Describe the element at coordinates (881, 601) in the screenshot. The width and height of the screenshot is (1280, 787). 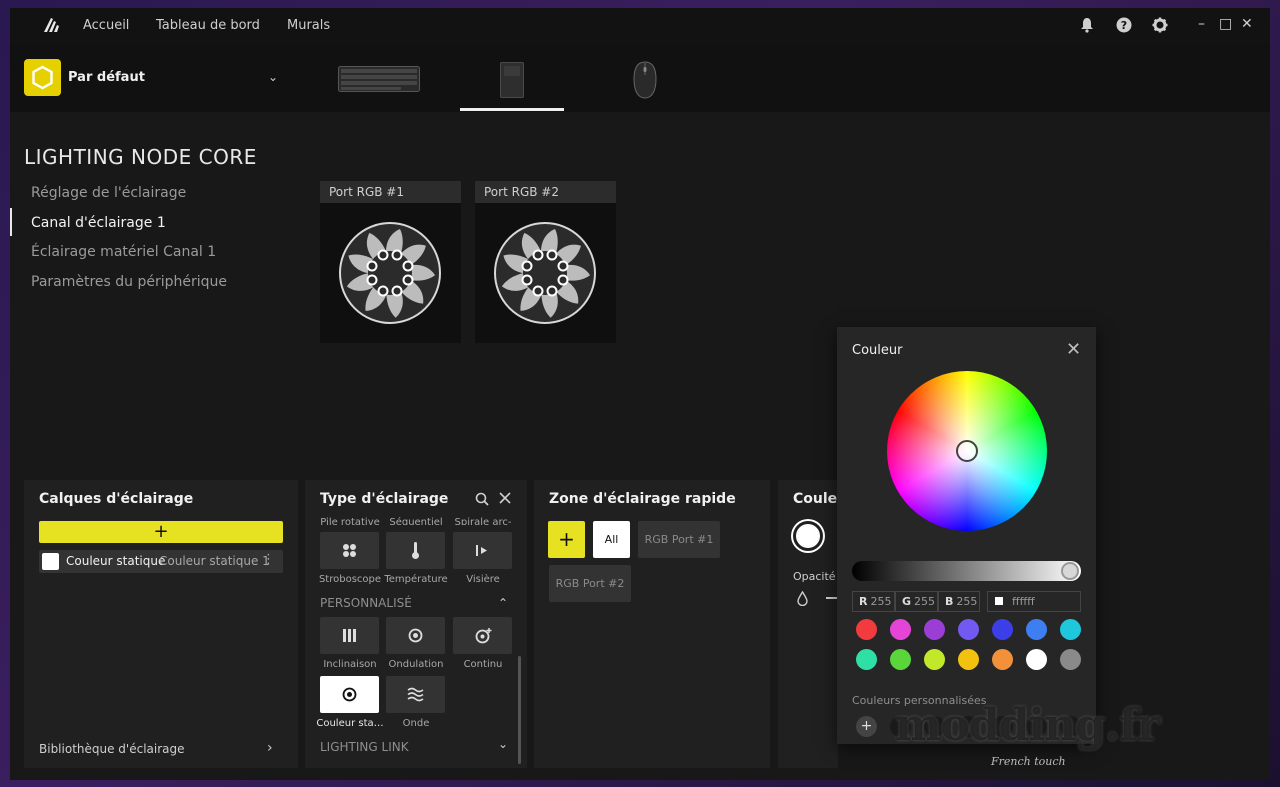
I see `red-value: 255` at that location.